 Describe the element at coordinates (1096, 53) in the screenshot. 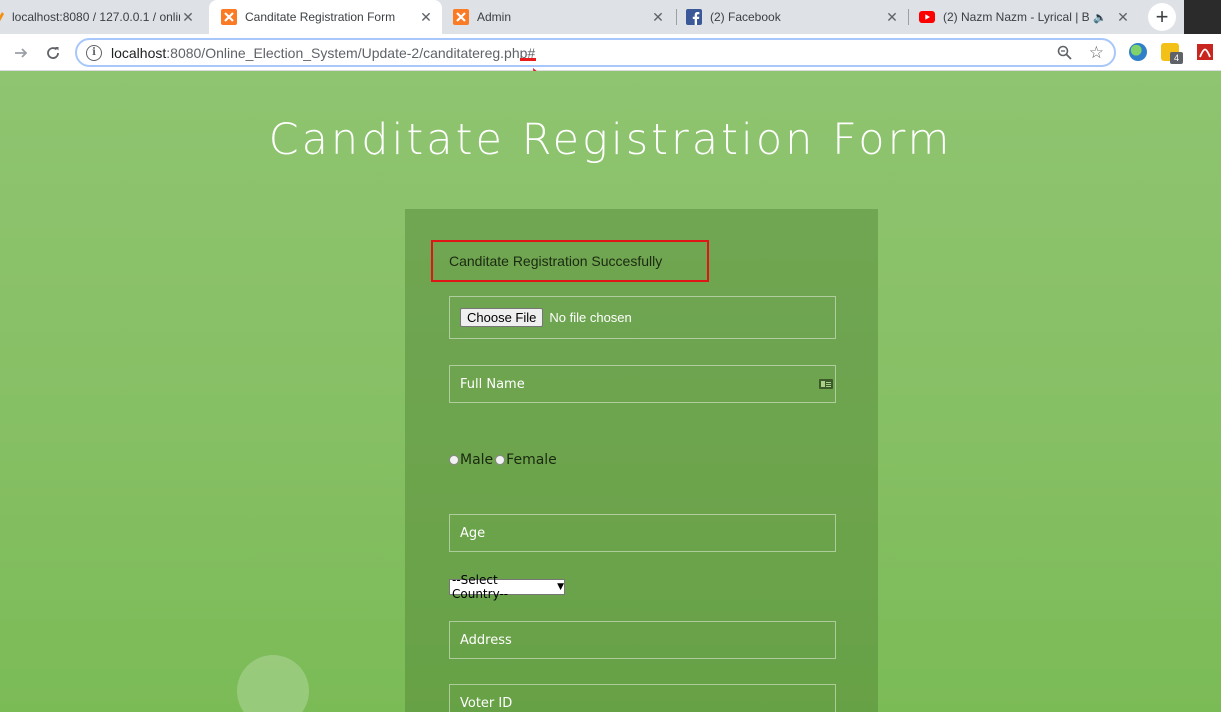

I see `bookmark-star-icon: ☆` at that location.